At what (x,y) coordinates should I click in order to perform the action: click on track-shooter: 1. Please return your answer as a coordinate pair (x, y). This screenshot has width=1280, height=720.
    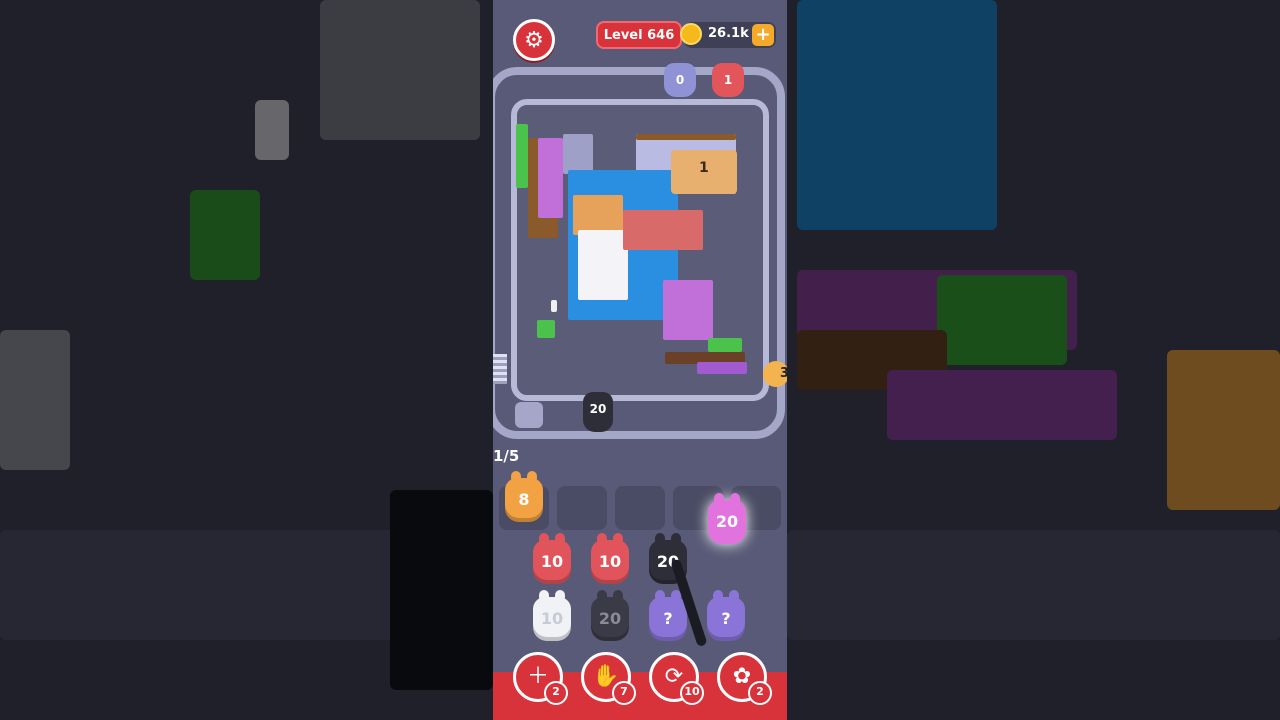
    Looking at the image, I should click on (728, 80).